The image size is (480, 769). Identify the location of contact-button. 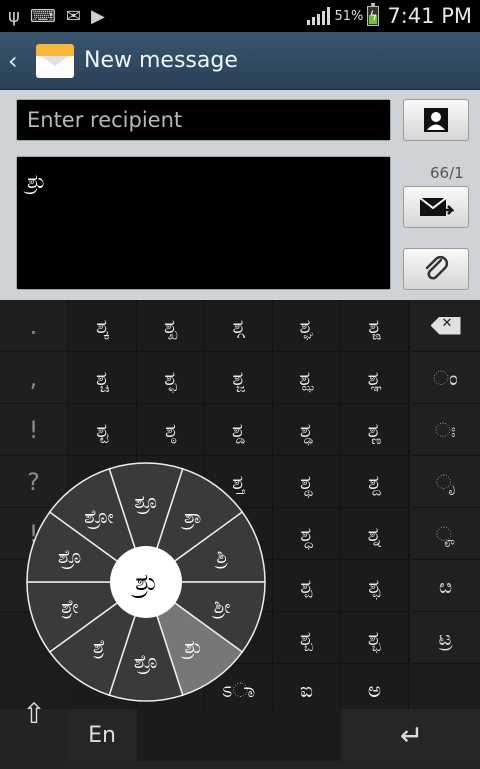
(436, 120).